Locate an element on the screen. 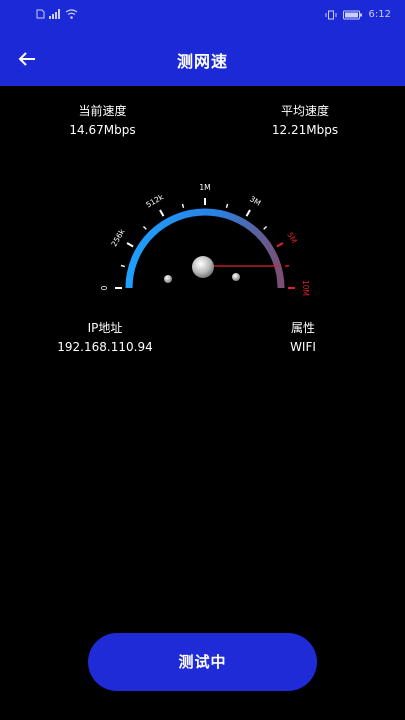  ip-value: 192.168.110.94 is located at coordinates (105, 347).